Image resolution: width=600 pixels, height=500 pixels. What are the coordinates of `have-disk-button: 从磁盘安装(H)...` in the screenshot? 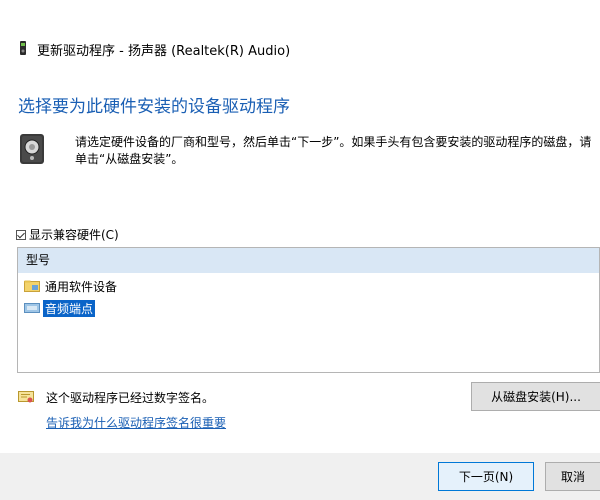 It's located at (535, 396).